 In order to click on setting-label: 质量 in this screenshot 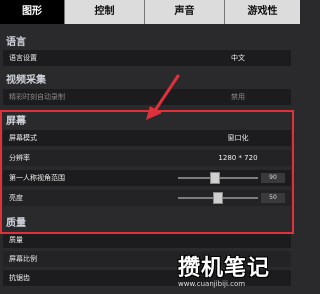, I will do `click(16, 240)`.